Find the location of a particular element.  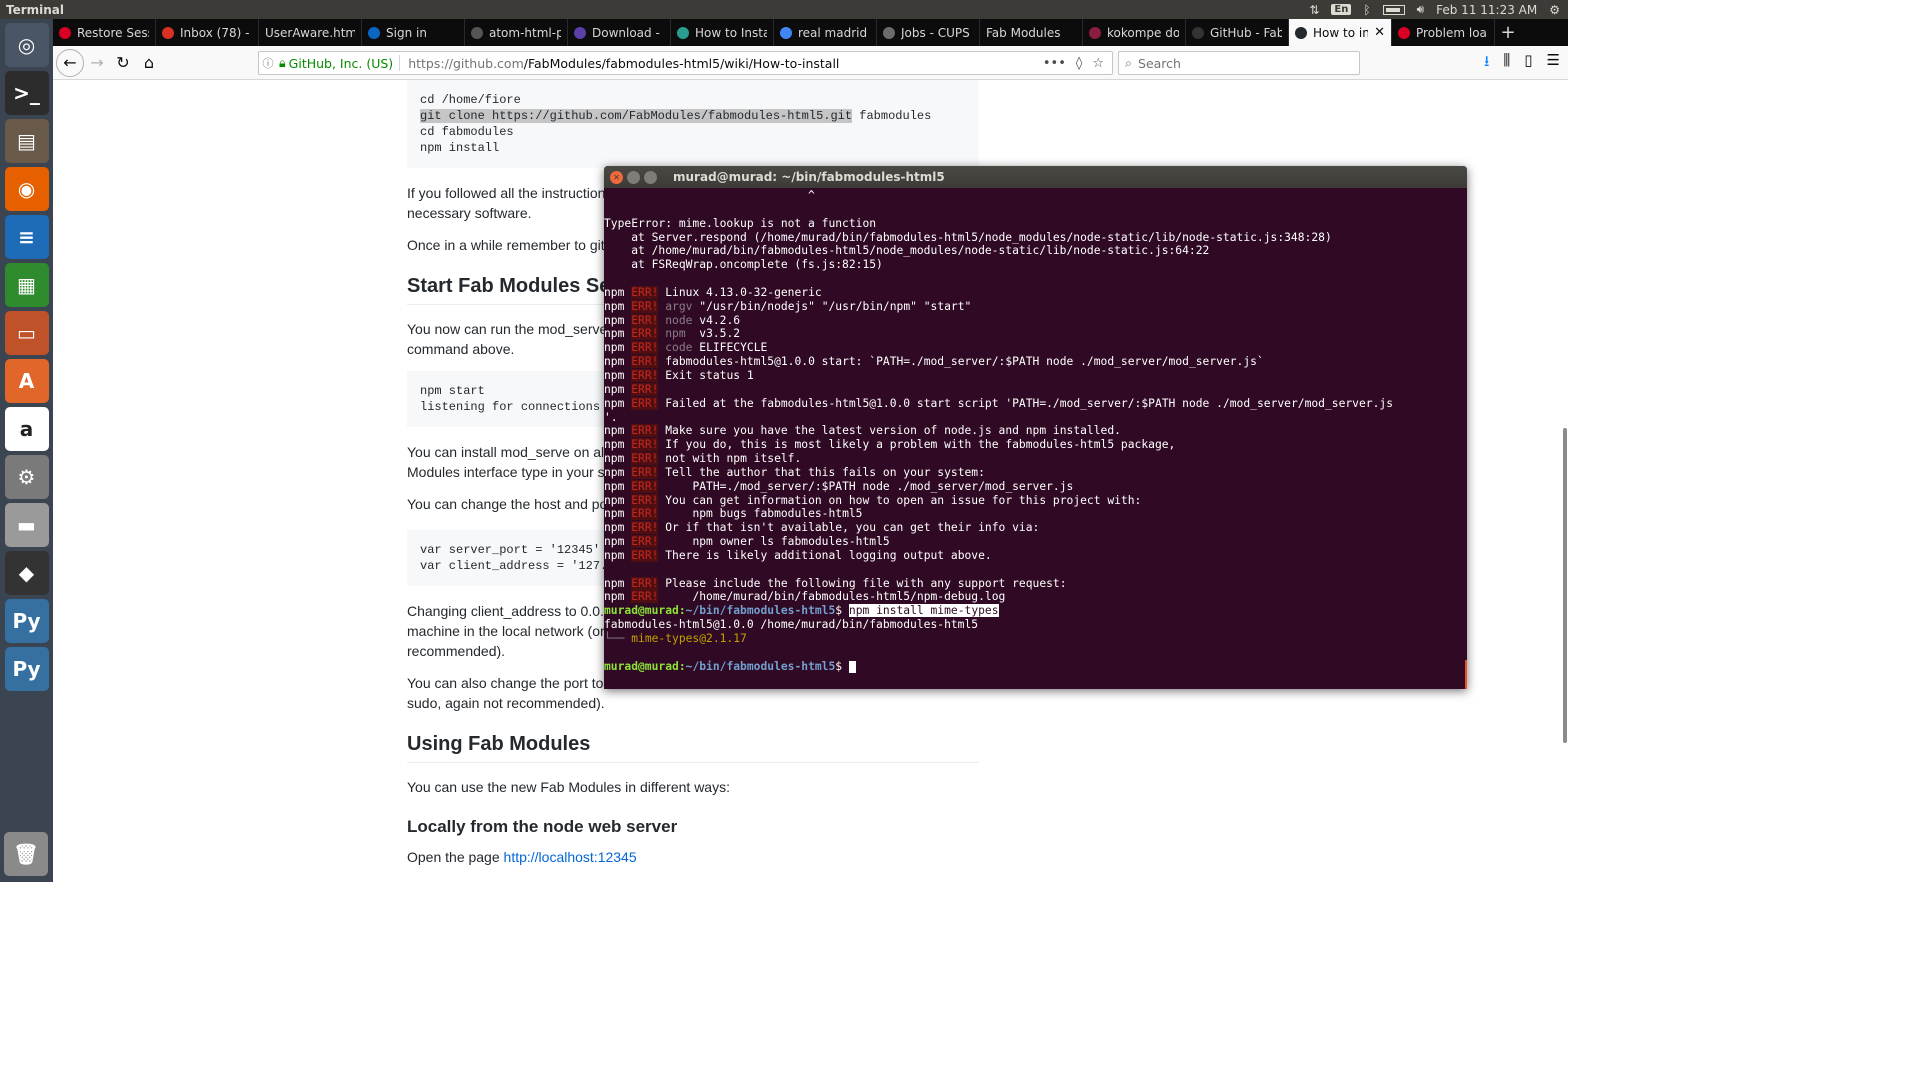

npm-err-line: npm ERR! npm bugs fabmodules-html5 is located at coordinates (1035, 514).